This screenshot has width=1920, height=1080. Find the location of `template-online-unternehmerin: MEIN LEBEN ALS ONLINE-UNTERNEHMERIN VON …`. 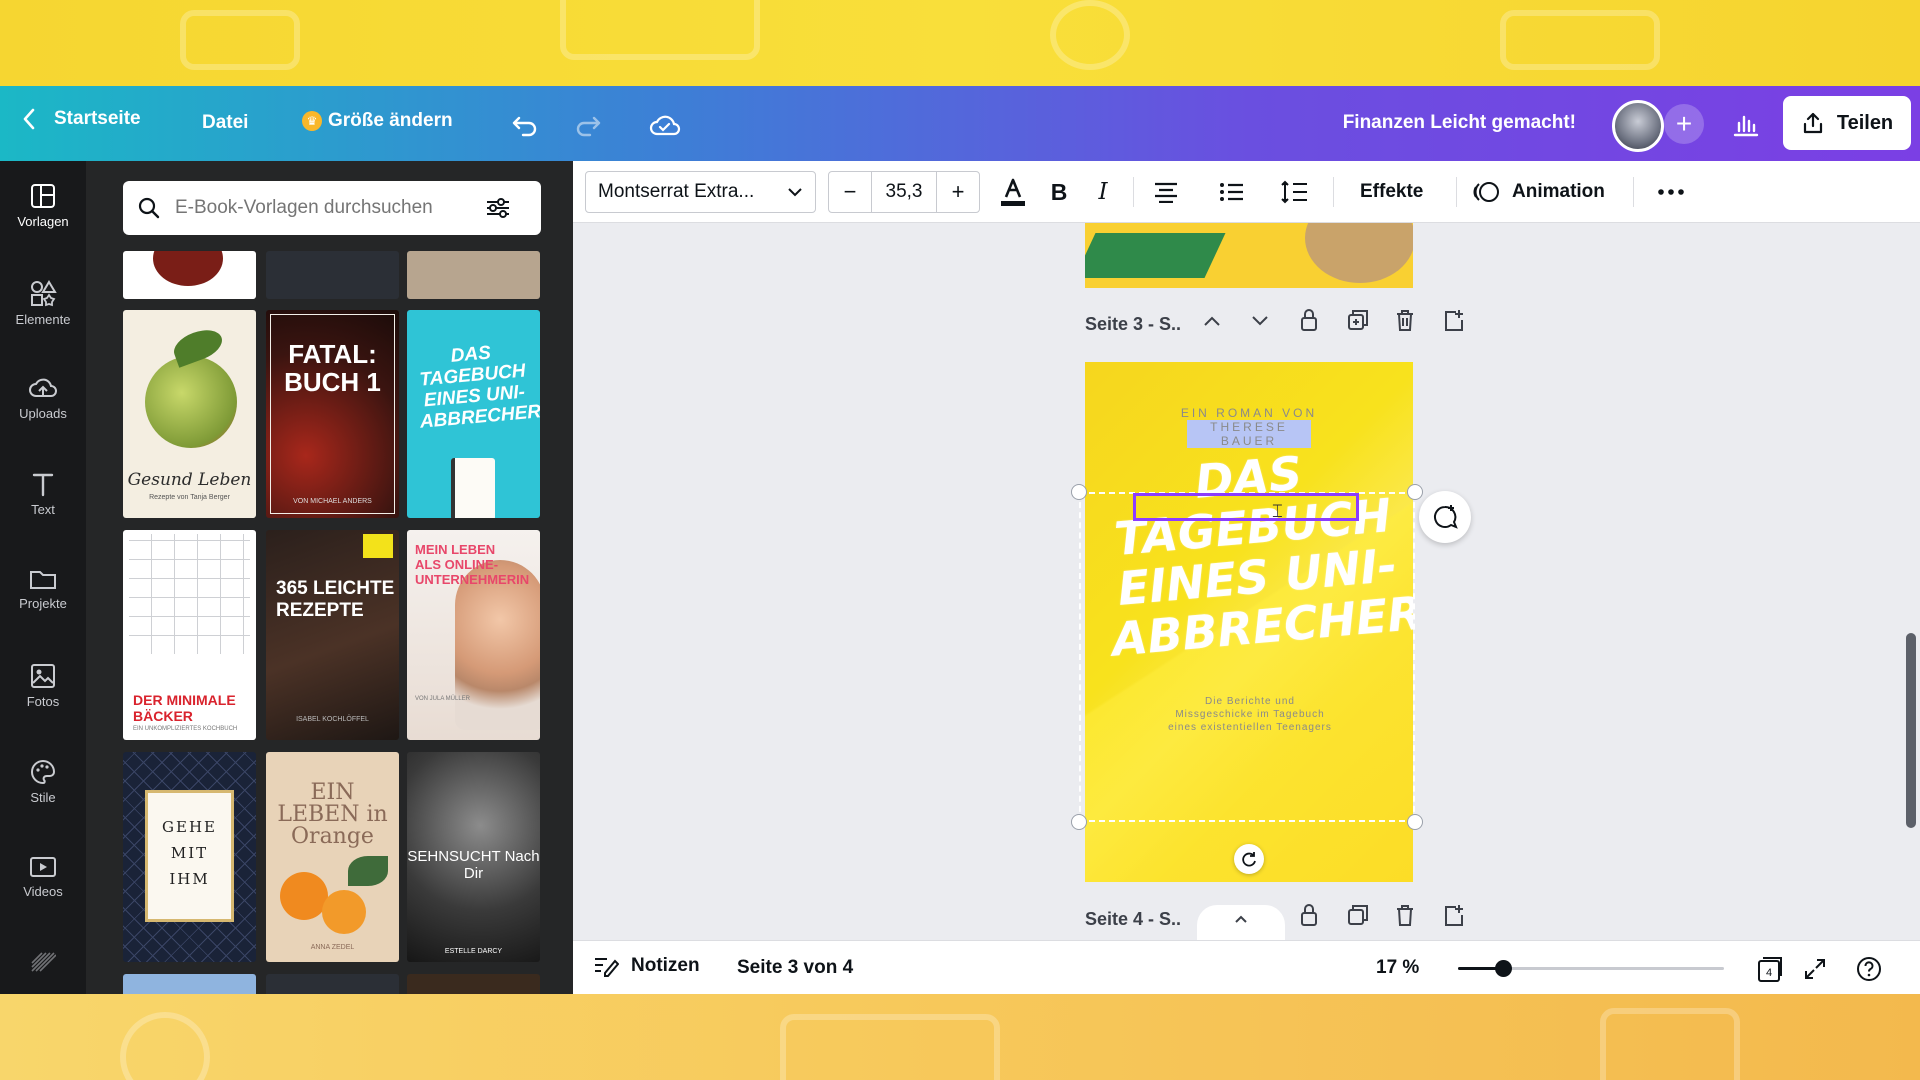

template-online-unternehmerin: MEIN LEBEN ALS ONLINE-UNTERNEHMERIN VON … is located at coordinates (473, 635).